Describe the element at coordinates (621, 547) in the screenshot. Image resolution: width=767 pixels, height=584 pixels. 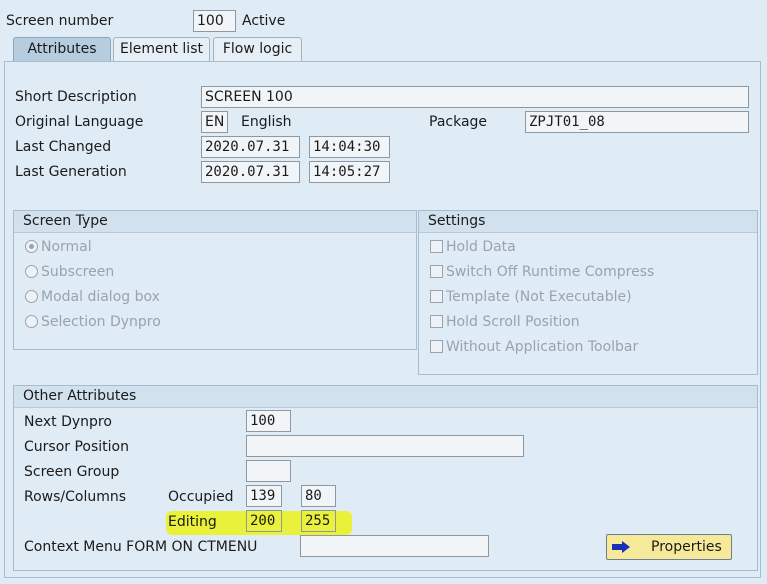
I see `arrow-right-icon` at that location.